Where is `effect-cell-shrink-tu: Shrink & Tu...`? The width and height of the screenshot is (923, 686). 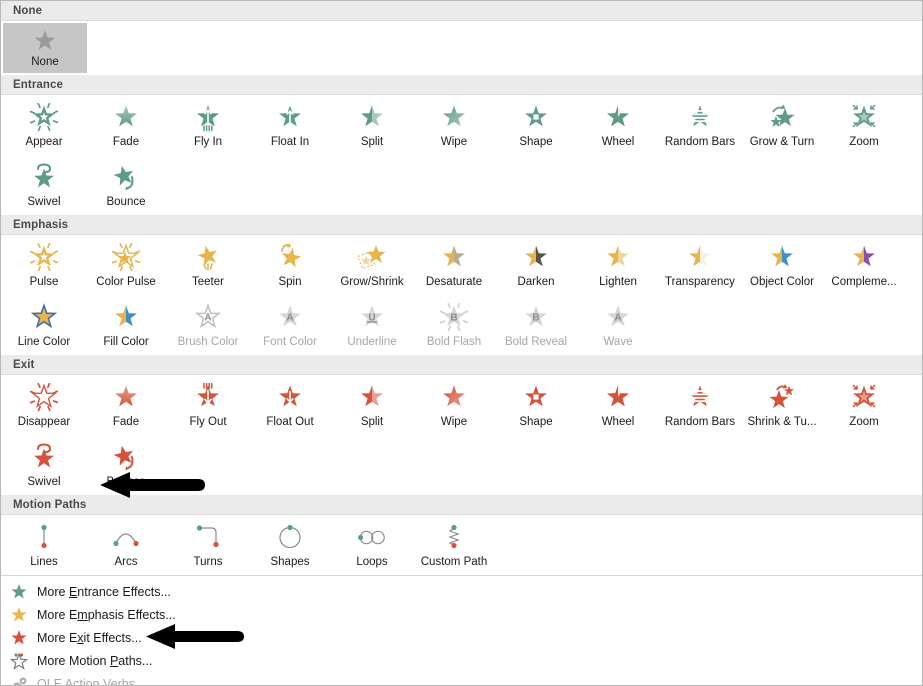
effect-cell-shrink-tu: Shrink & Tu... is located at coordinates (782, 404).